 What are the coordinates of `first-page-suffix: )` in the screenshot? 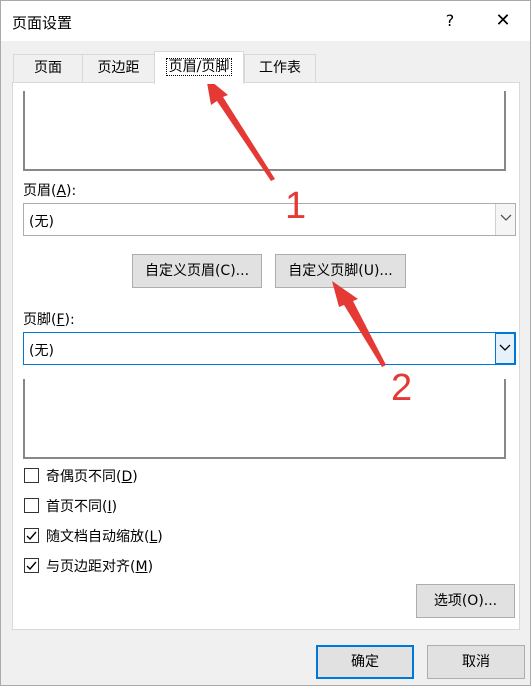 It's located at (114, 507).